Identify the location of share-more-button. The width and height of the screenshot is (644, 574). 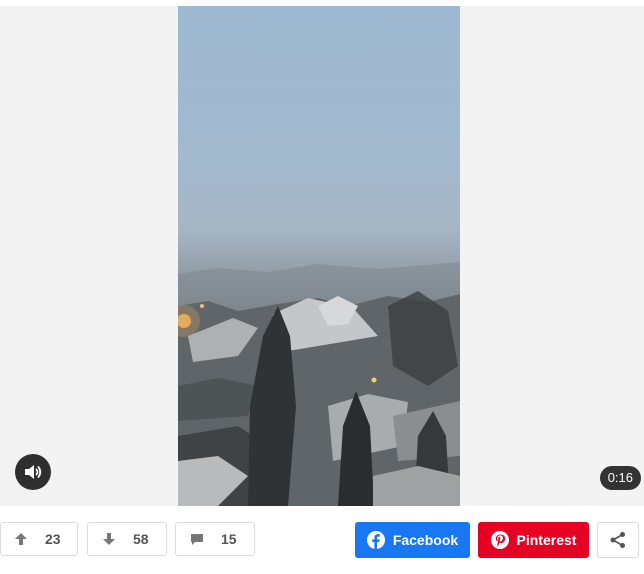
(618, 540).